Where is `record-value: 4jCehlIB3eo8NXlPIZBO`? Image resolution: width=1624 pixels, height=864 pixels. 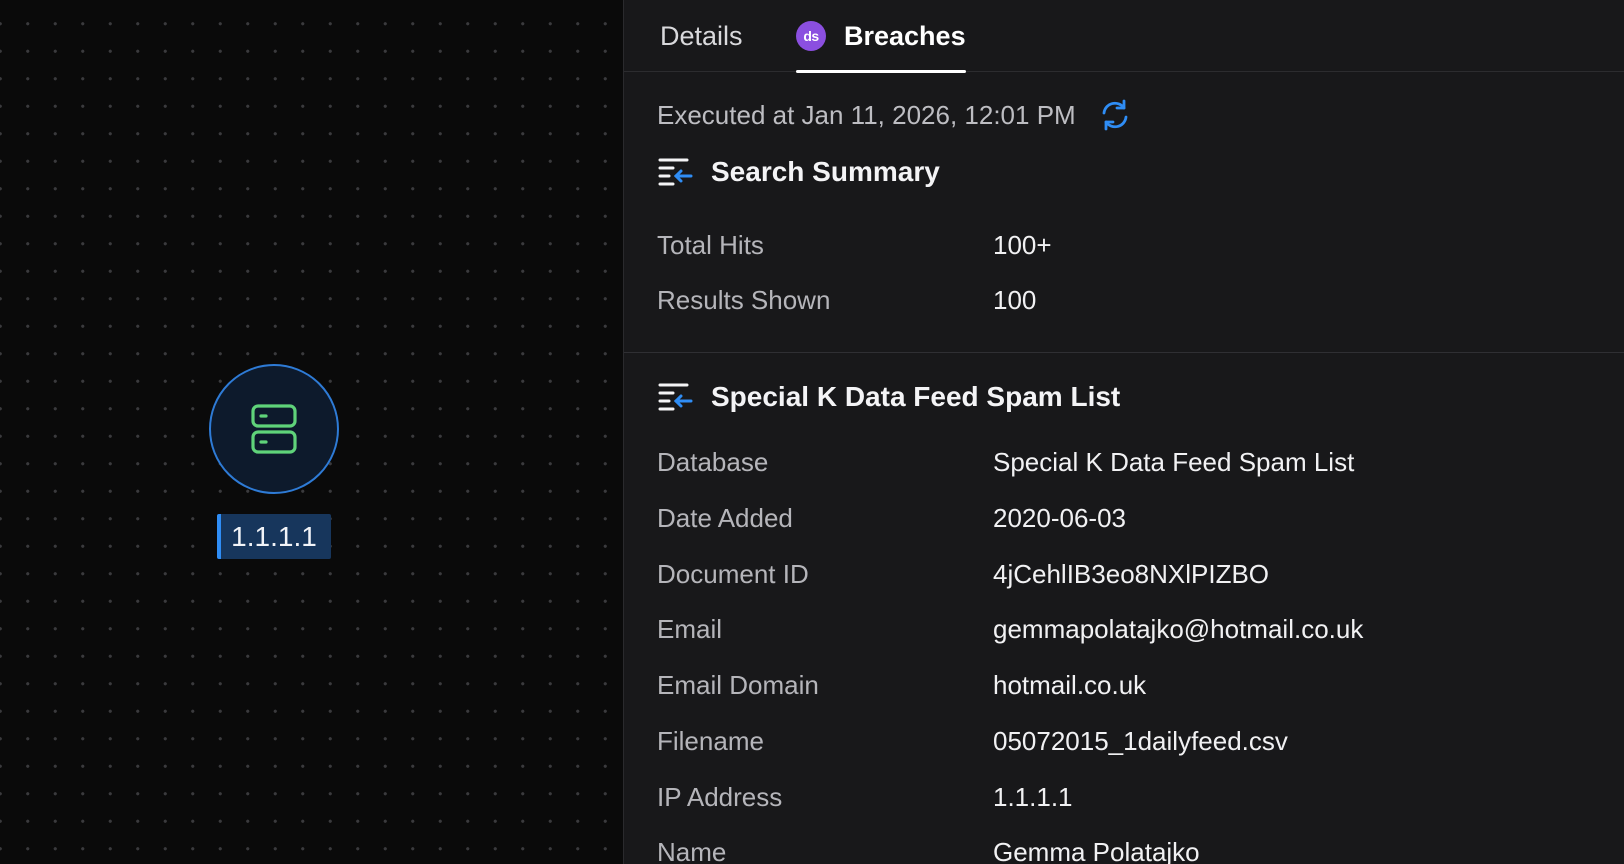
record-value: 4jCehlIB3eo8NXlPIZBO is located at coordinates (1131, 573).